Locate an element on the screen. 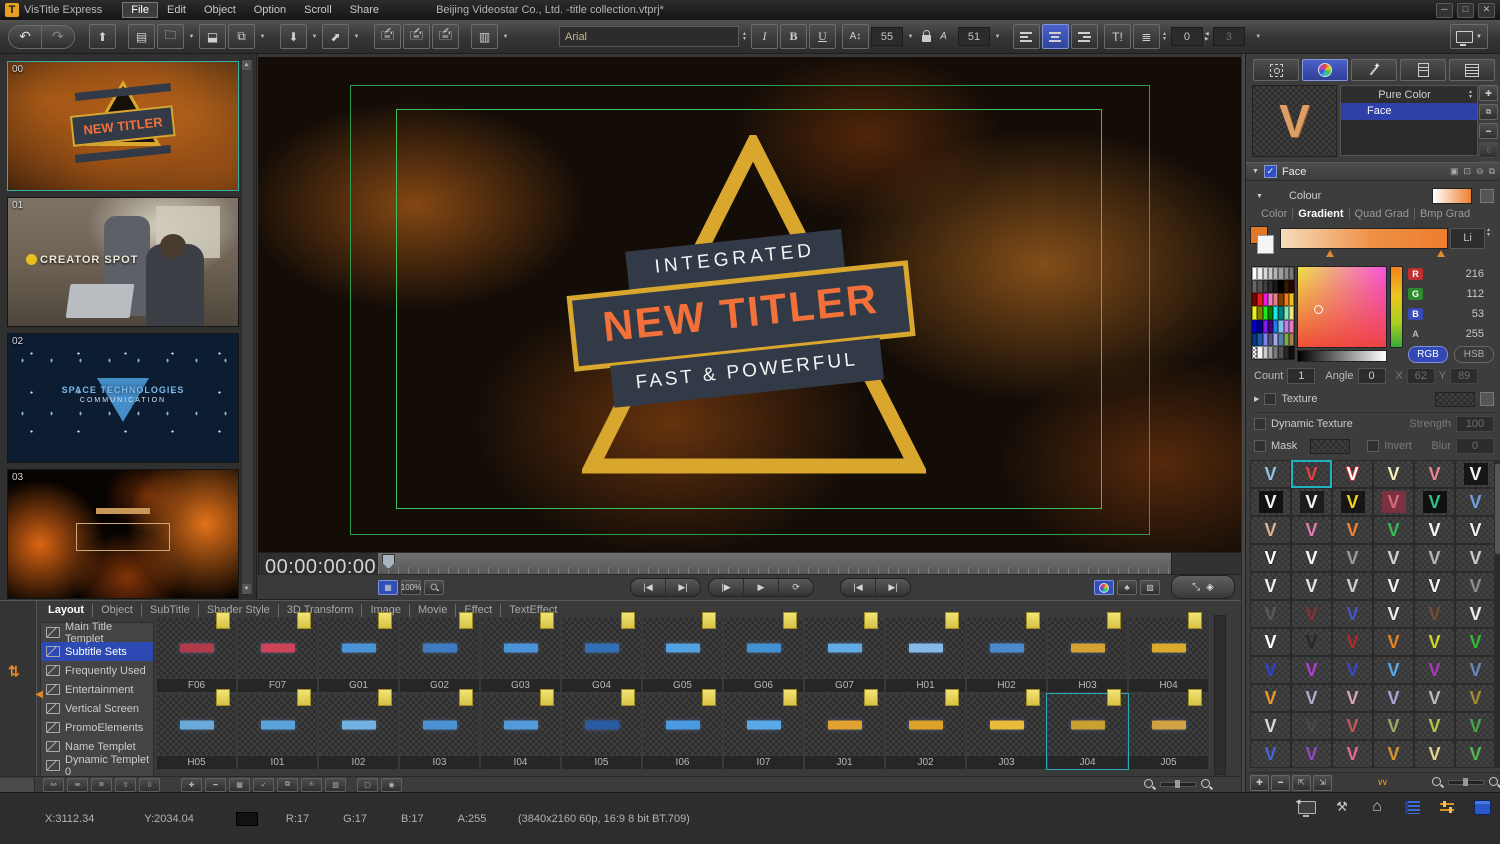 The height and width of the screenshot is (844, 1500). tab-template is located at coordinates (1423, 70).